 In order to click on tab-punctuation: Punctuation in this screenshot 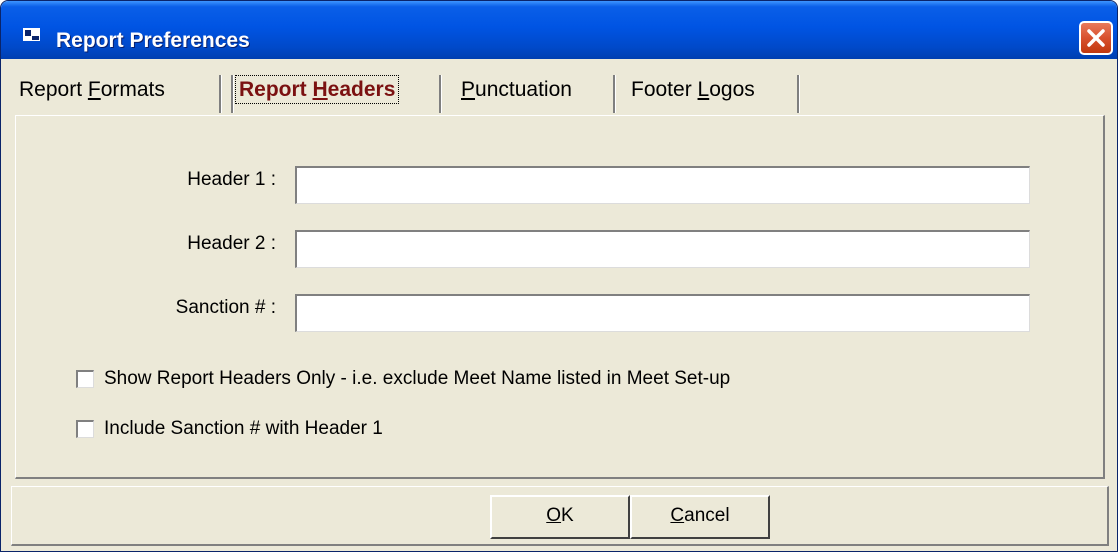, I will do `click(516, 93)`.